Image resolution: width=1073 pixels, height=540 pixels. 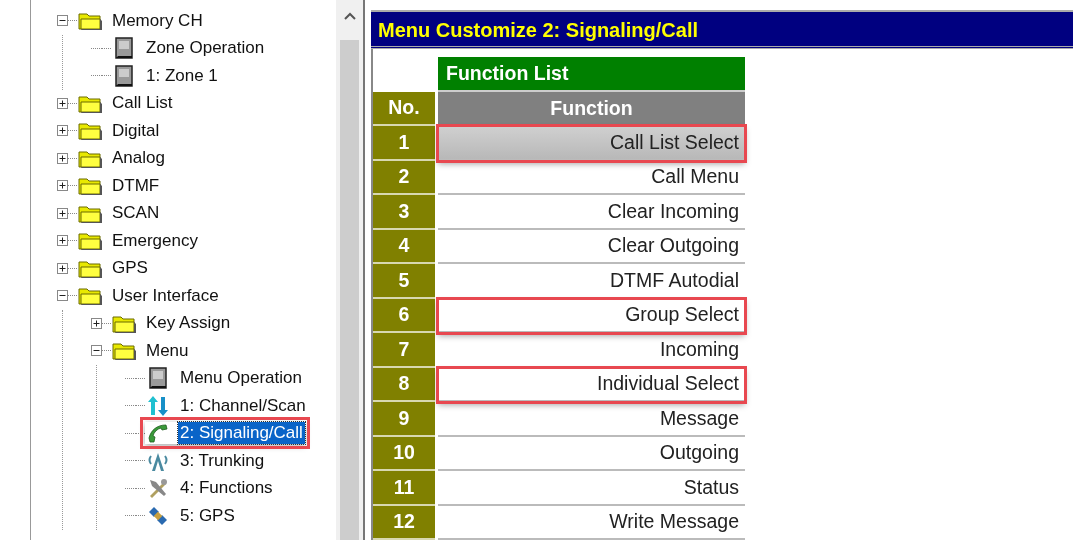 What do you see at coordinates (130, 268) in the screenshot?
I see `tree-item: GPS` at bounding box center [130, 268].